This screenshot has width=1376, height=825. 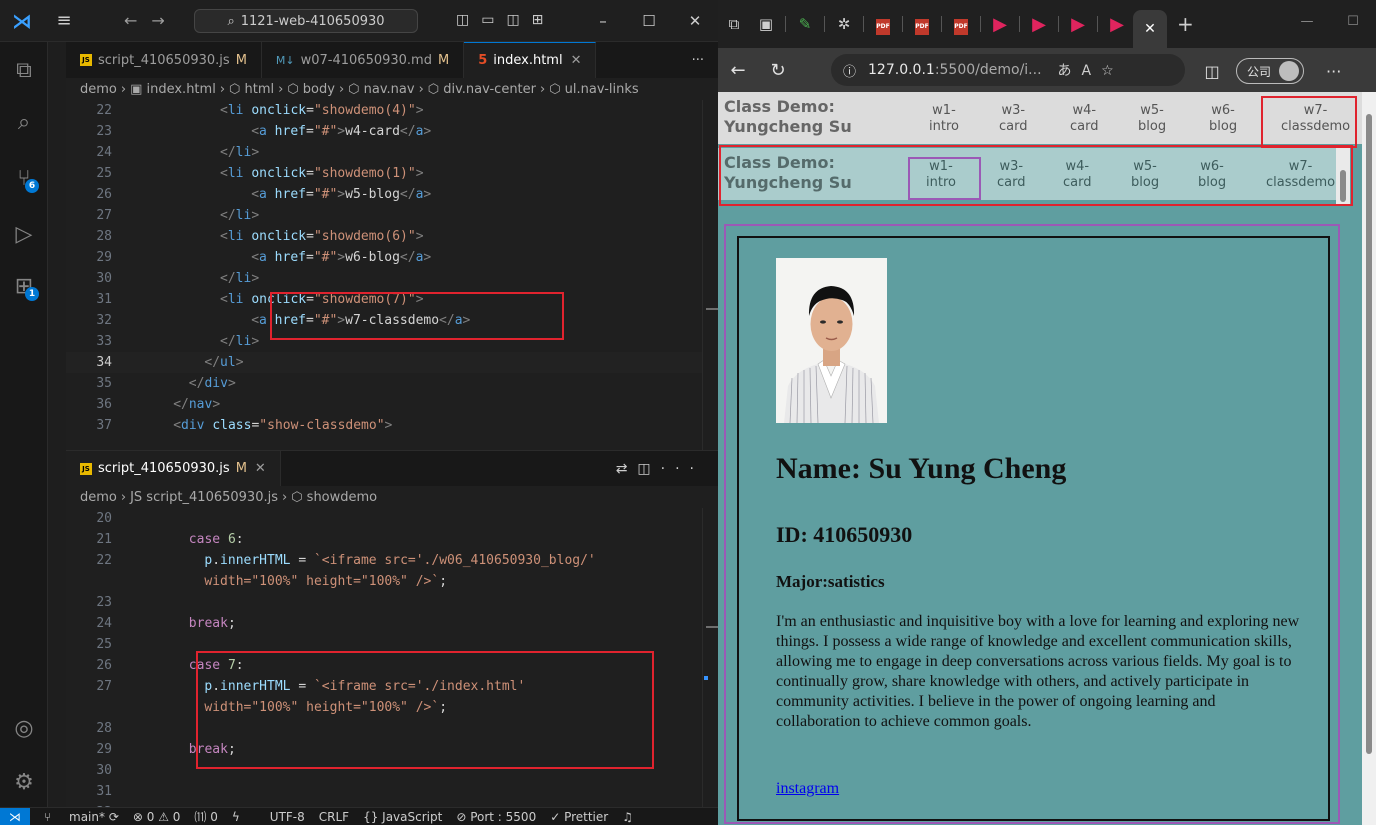 What do you see at coordinates (311, 89) in the screenshot?
I see `breadcrumb-item: ⬡ body` at bounding box center [311, 89].